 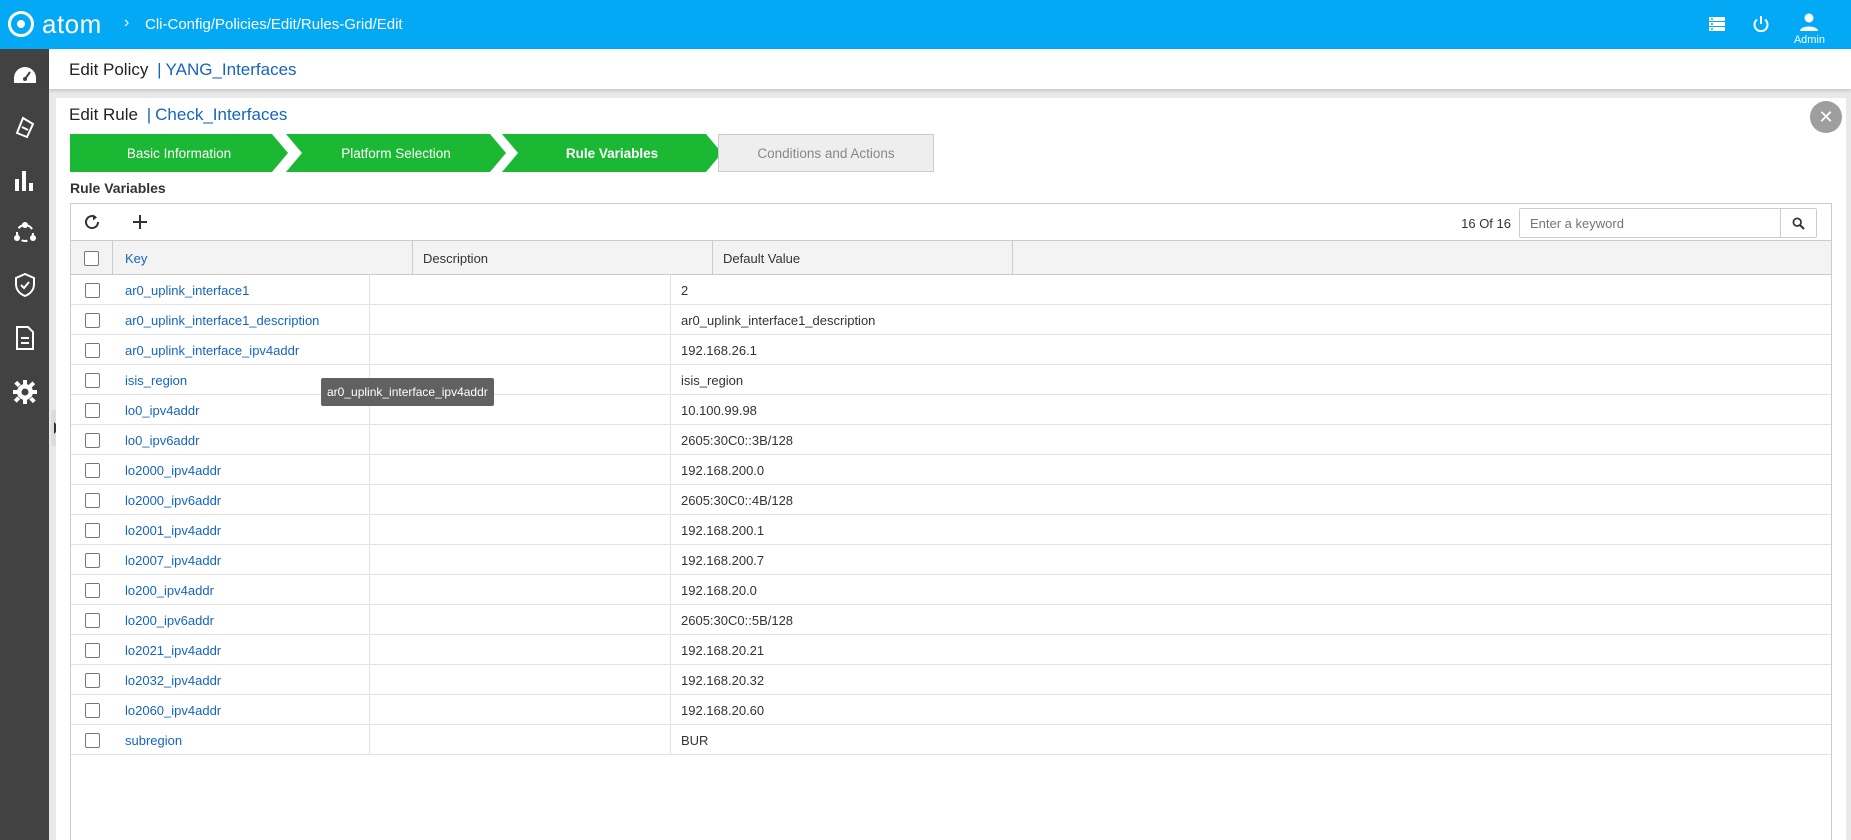 I want to click on page-title: Edit Policy | YANG_Interfaces, so click(x=183, y=70).